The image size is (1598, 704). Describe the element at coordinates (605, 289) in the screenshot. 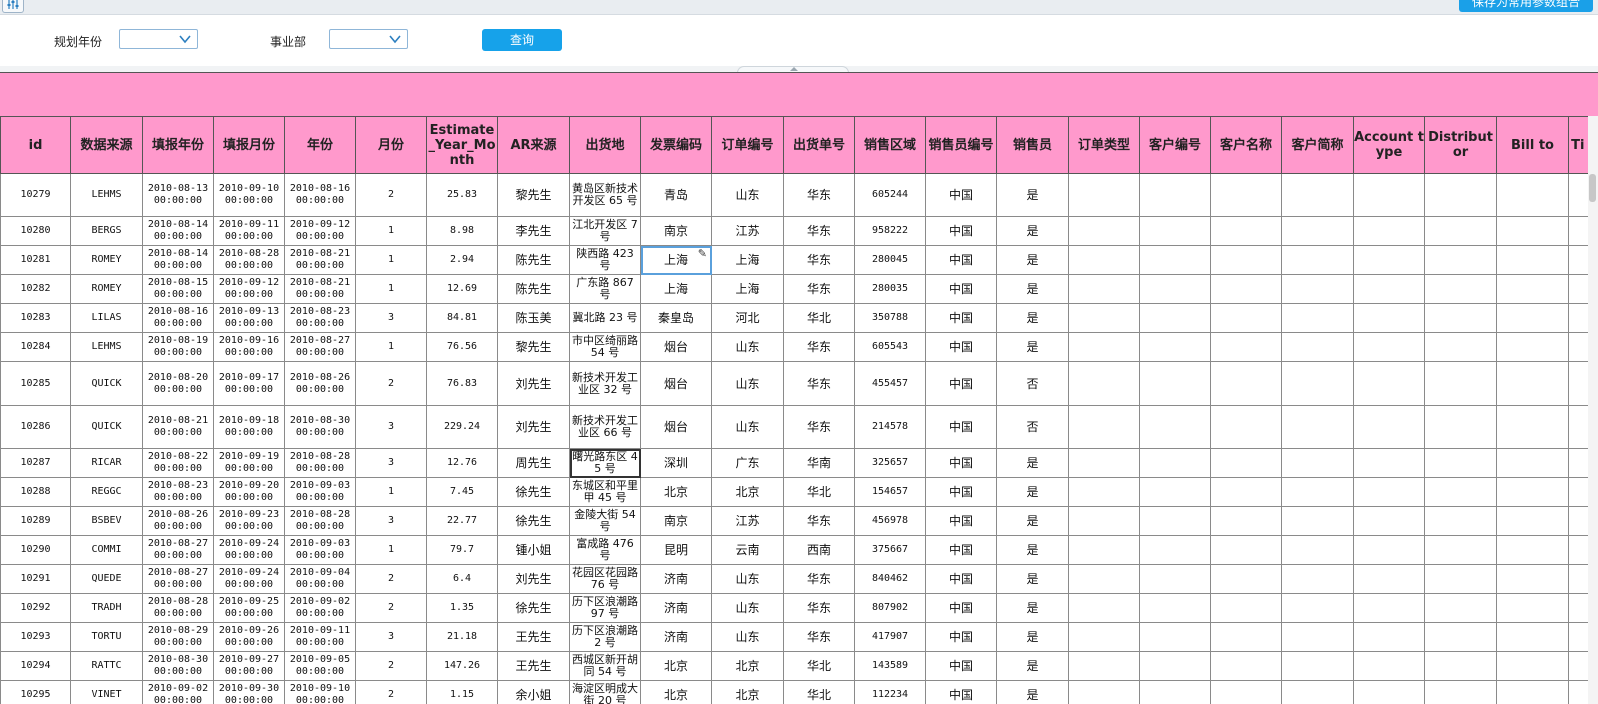

I see `table-cell: 广东路 867 号` at that location.